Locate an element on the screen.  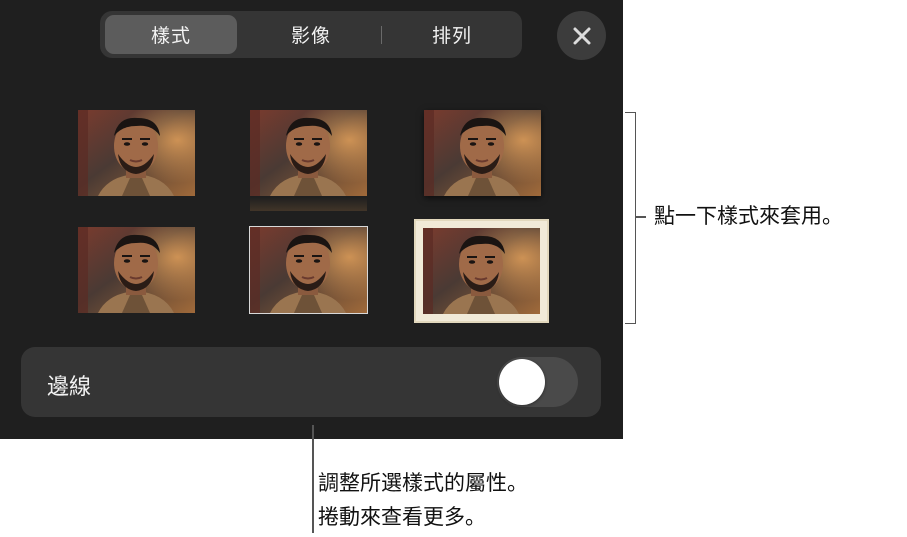
tab-divider is located at coordinates (381, 35).